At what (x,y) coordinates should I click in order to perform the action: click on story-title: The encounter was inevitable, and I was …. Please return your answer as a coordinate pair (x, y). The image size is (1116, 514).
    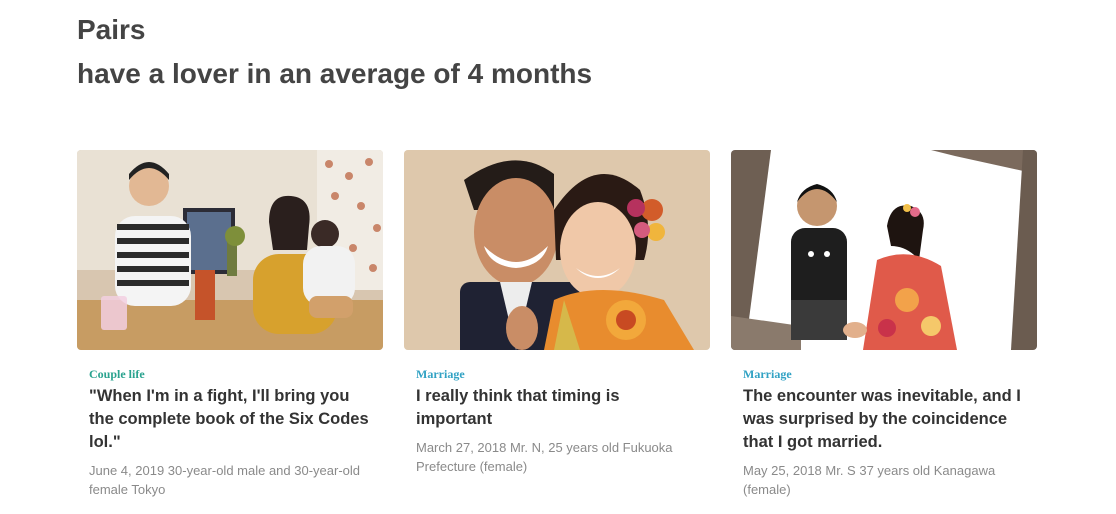
    Looking at the image, I should click on (884, 419).